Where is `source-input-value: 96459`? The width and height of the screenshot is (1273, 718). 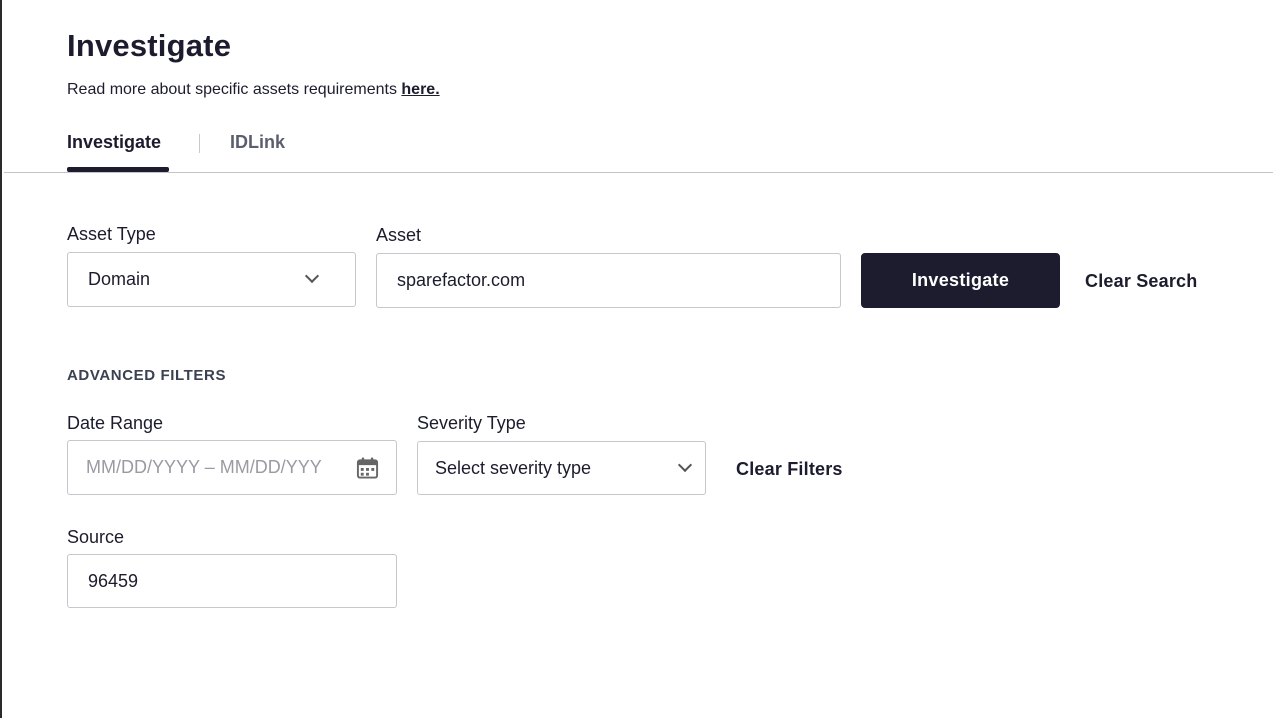
source-input-value: 96459 is located at coordinates (113, 580).